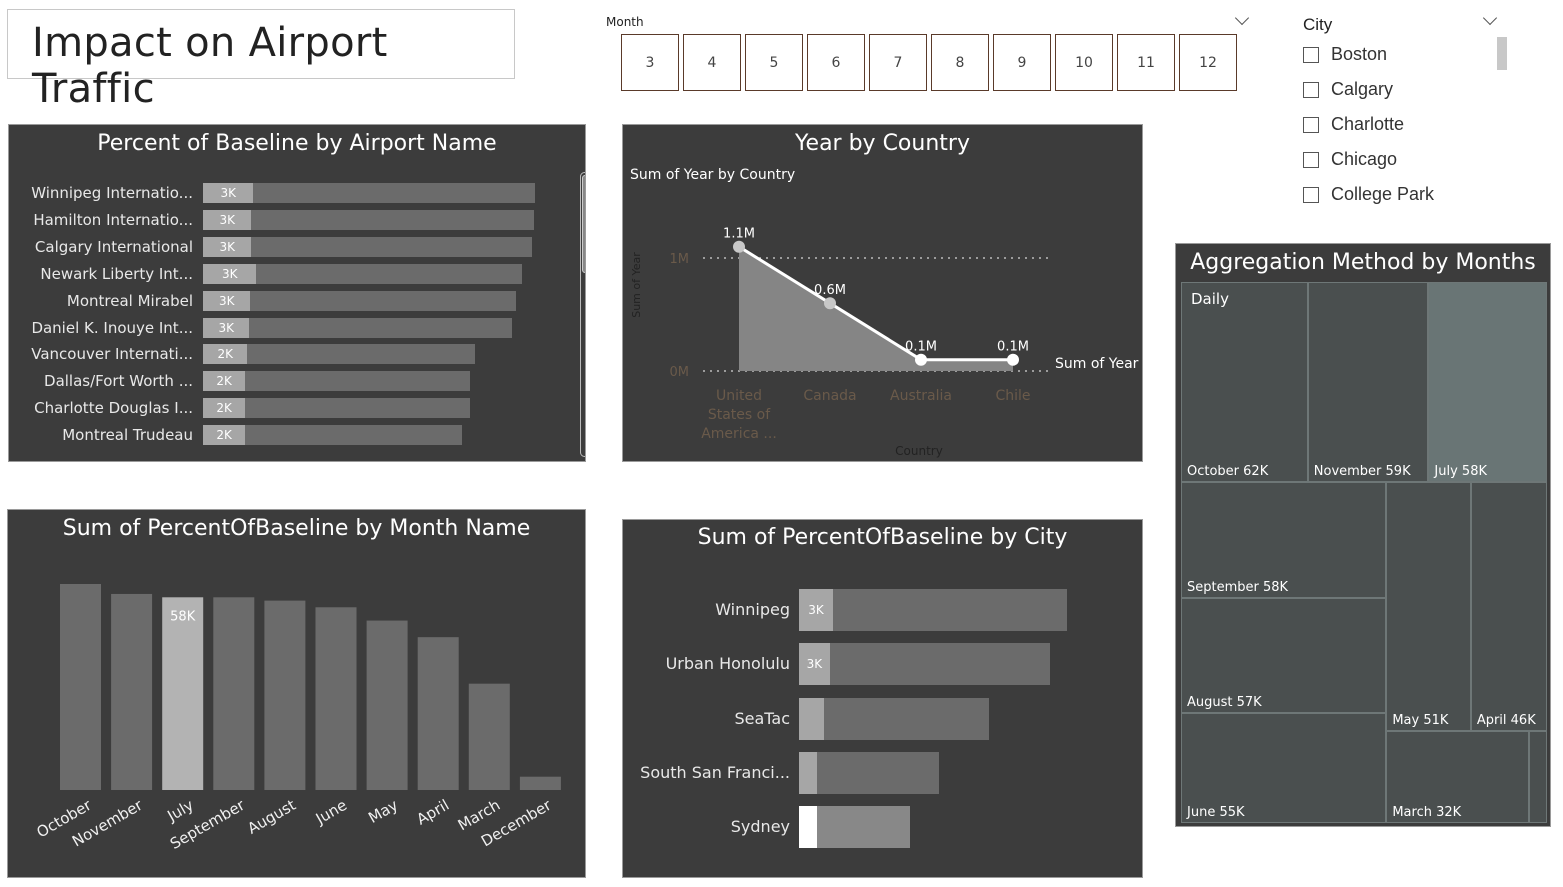 The image size is (1563, 887). What do you see at coordinates (1458, 776) in the screenshot?
I see `treemap-cell-march: March 32K` at bounding box center [1458, 776].